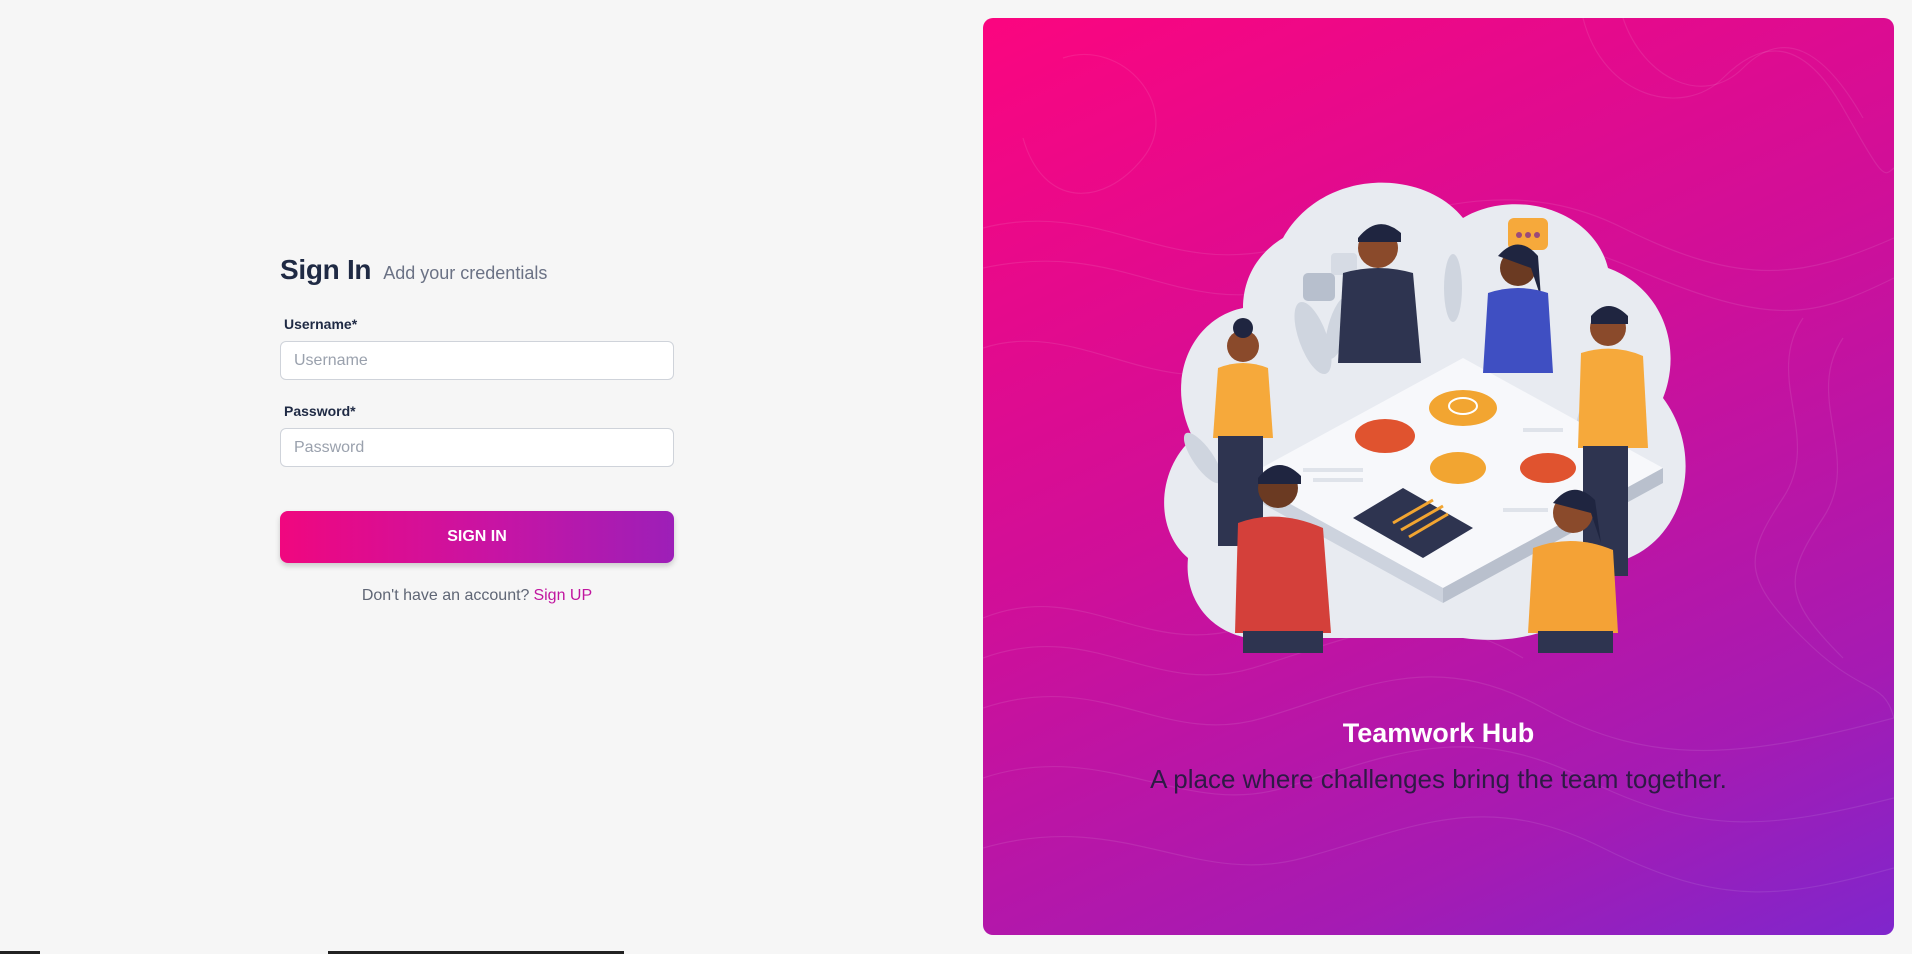  Describe the element at coordinates (477, 537) in the screenshot. I see `sign-in-button: SIGN IN` at that location.